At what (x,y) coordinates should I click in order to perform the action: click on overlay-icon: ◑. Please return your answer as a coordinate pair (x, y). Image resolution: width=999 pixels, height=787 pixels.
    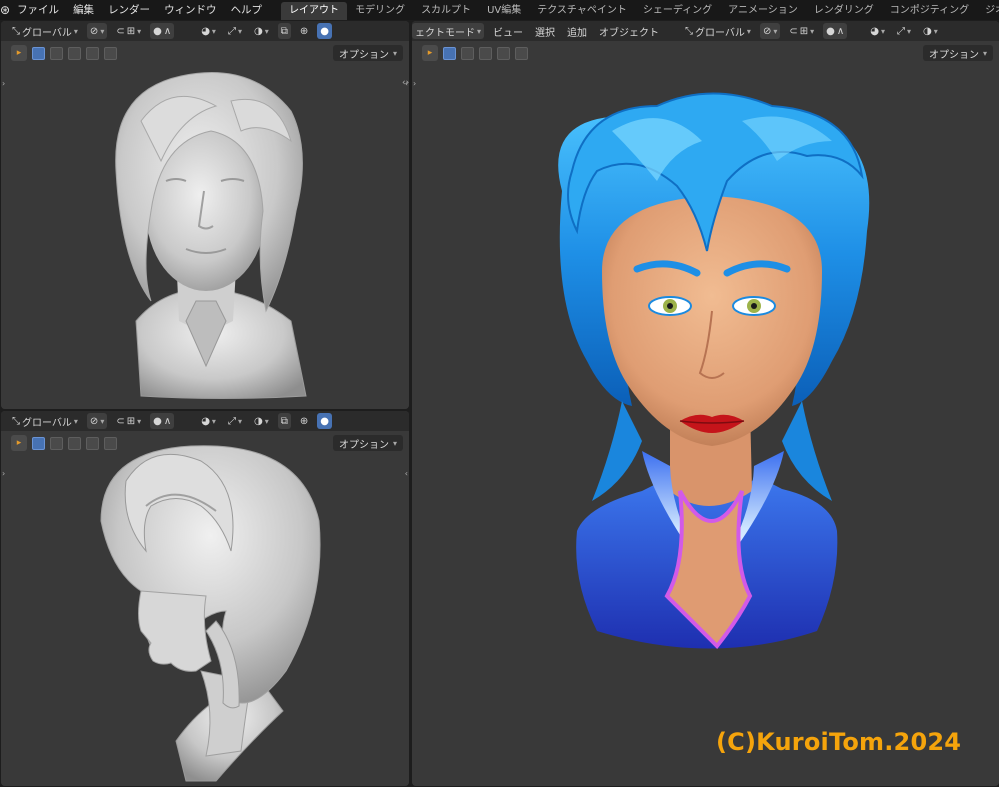
    Looking at the image, I should click on (258, 31).